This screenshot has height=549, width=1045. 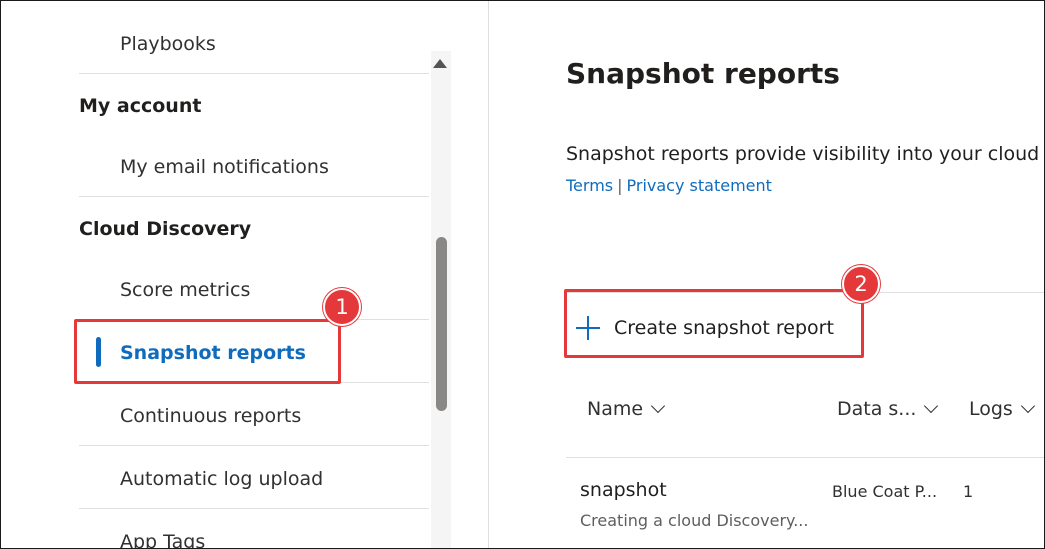 I want to click on sidebar-item-playbooks: Playbooks, so click(x=168, y=44).